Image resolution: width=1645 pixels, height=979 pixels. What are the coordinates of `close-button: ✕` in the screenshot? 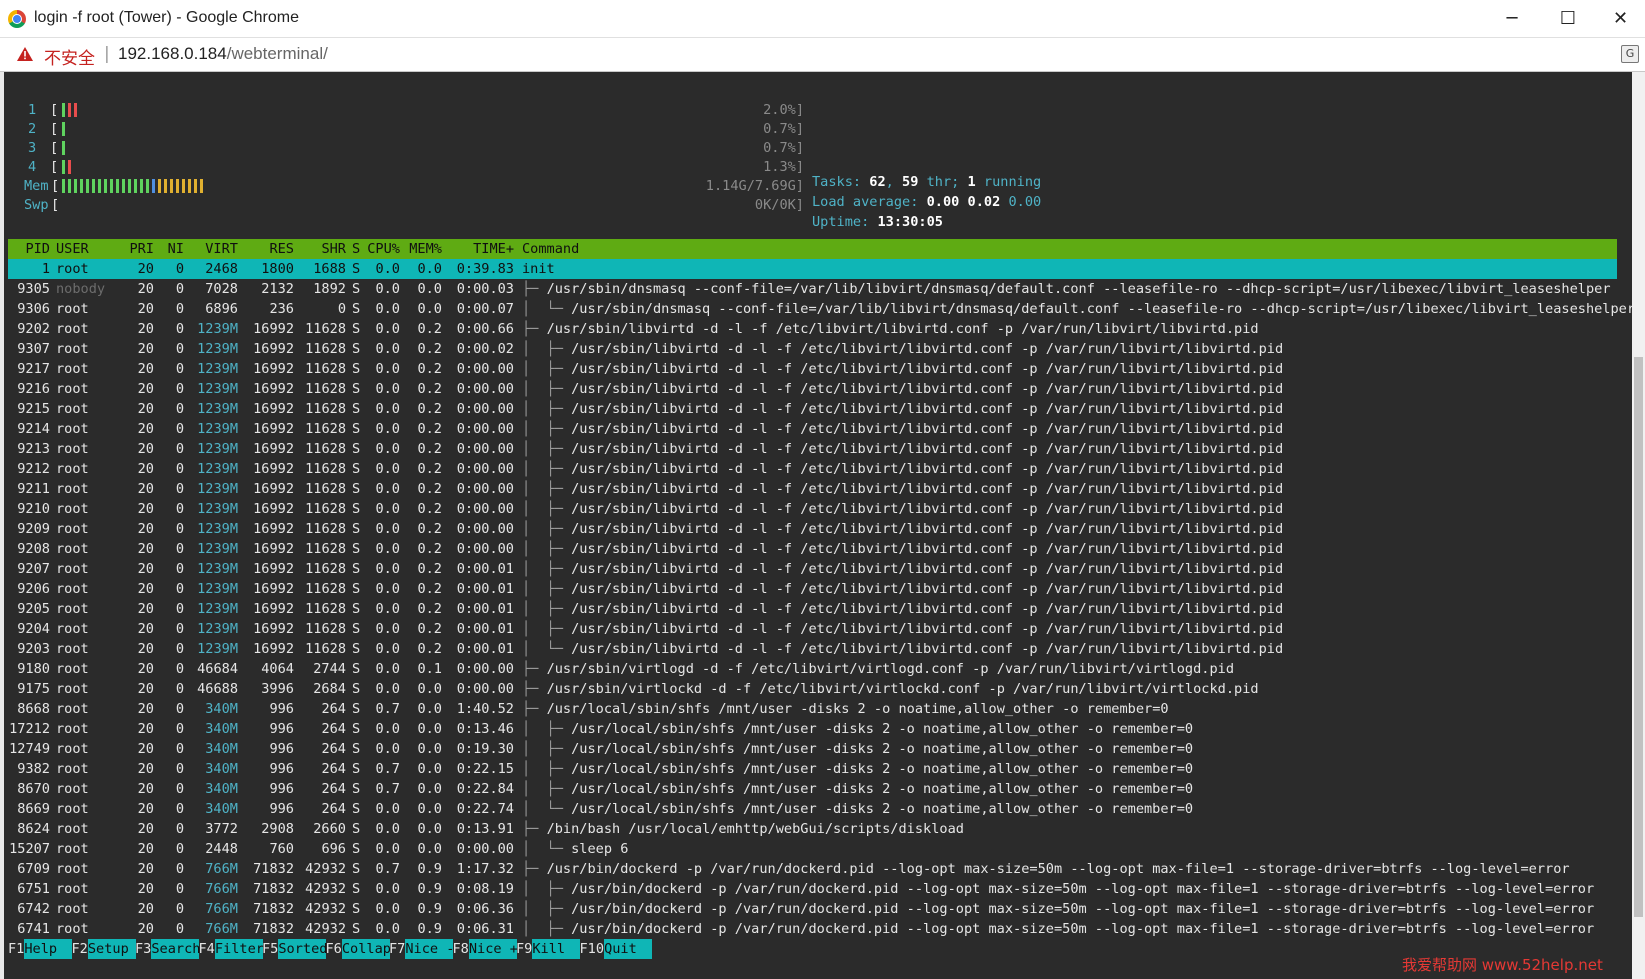 It's located at (1620, 19).